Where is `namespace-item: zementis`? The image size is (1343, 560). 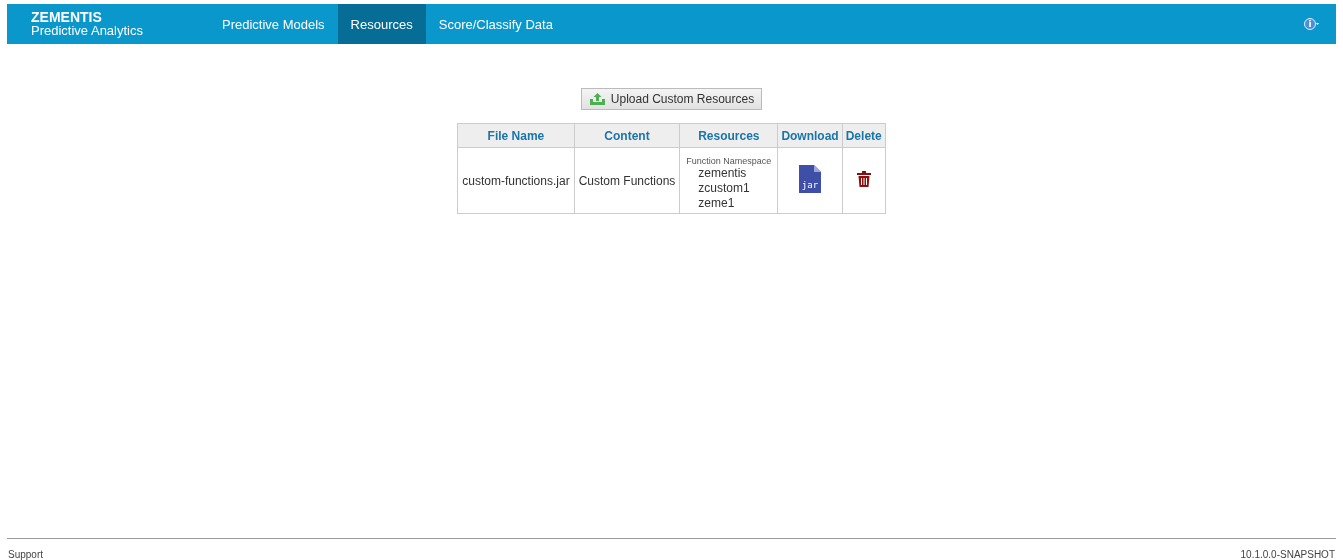
namespace-item: zementis is located at coordinates (723, 173).